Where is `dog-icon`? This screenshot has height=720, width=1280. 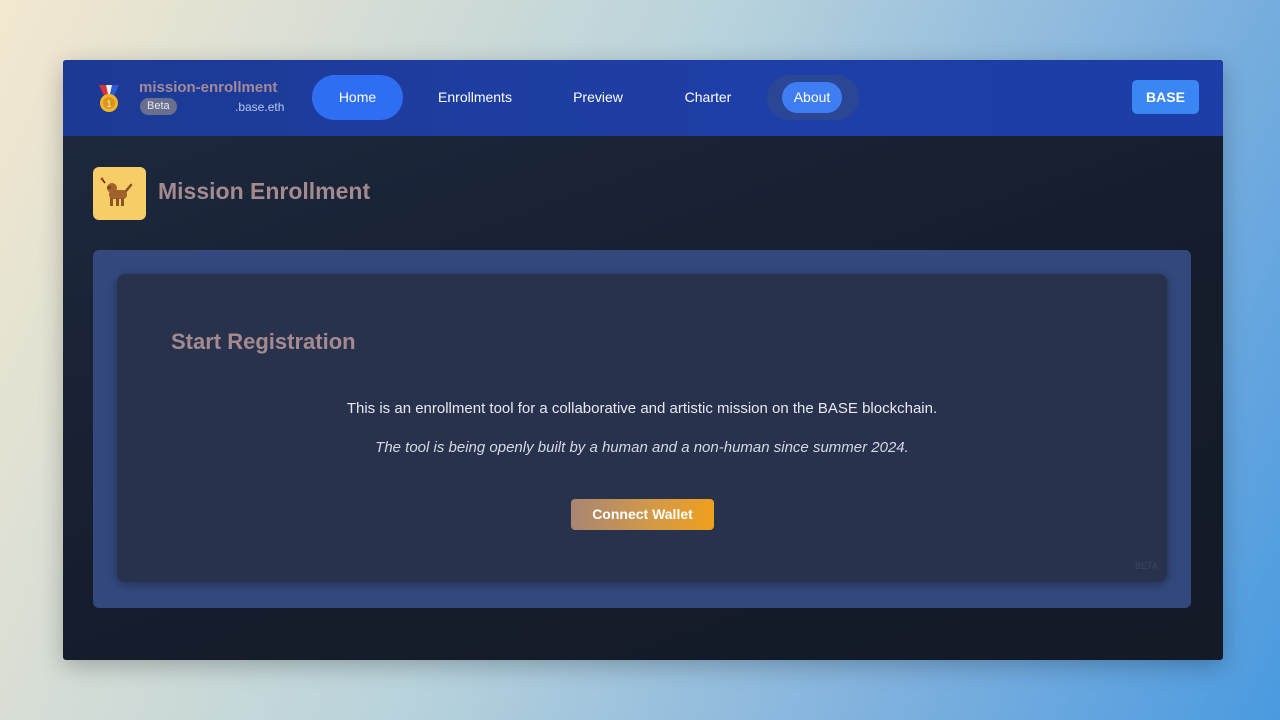
dog-icon is located at coordinates (119, 193).